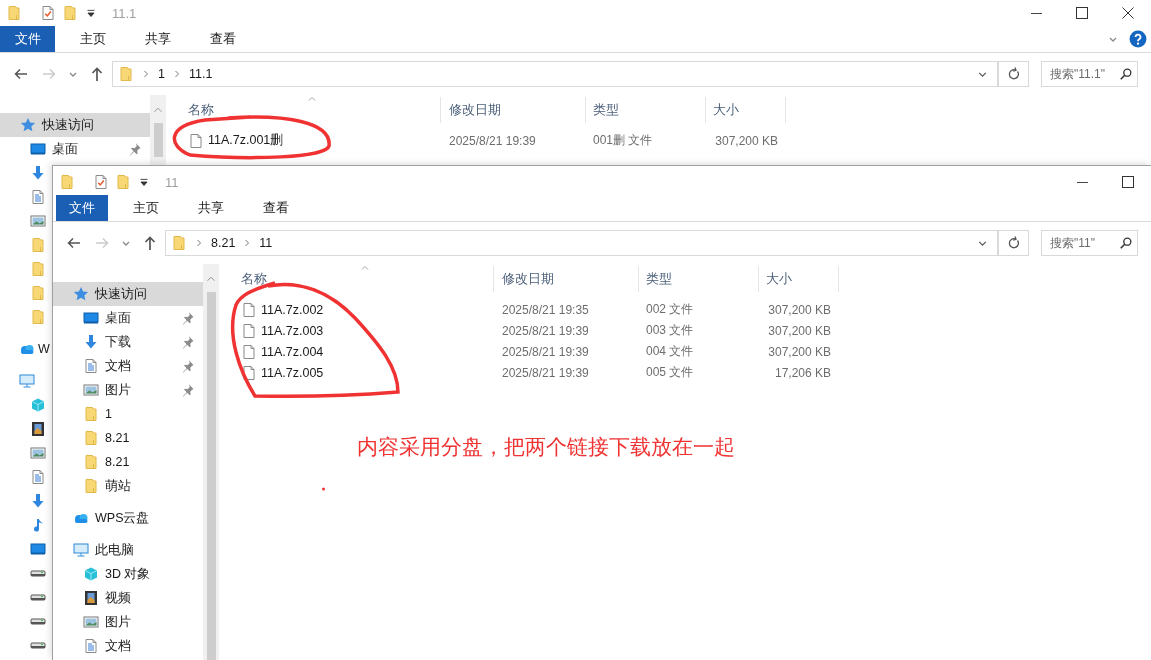 Image resolution: width=1151 pixels, height=660 pixels. I want to click on breadcrumb: 11.1, so click(200, 74).